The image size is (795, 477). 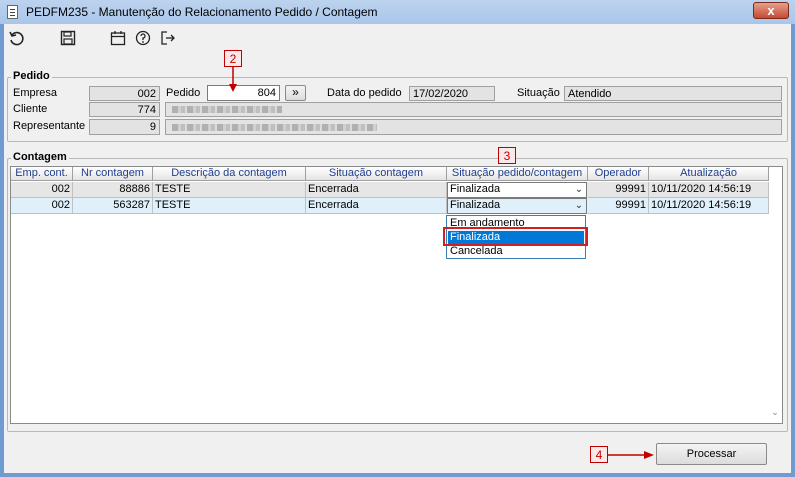 What do you see at coordinates (68, 40) in the screenshot?
I see `save-icon` at bounding box center [68, 40].